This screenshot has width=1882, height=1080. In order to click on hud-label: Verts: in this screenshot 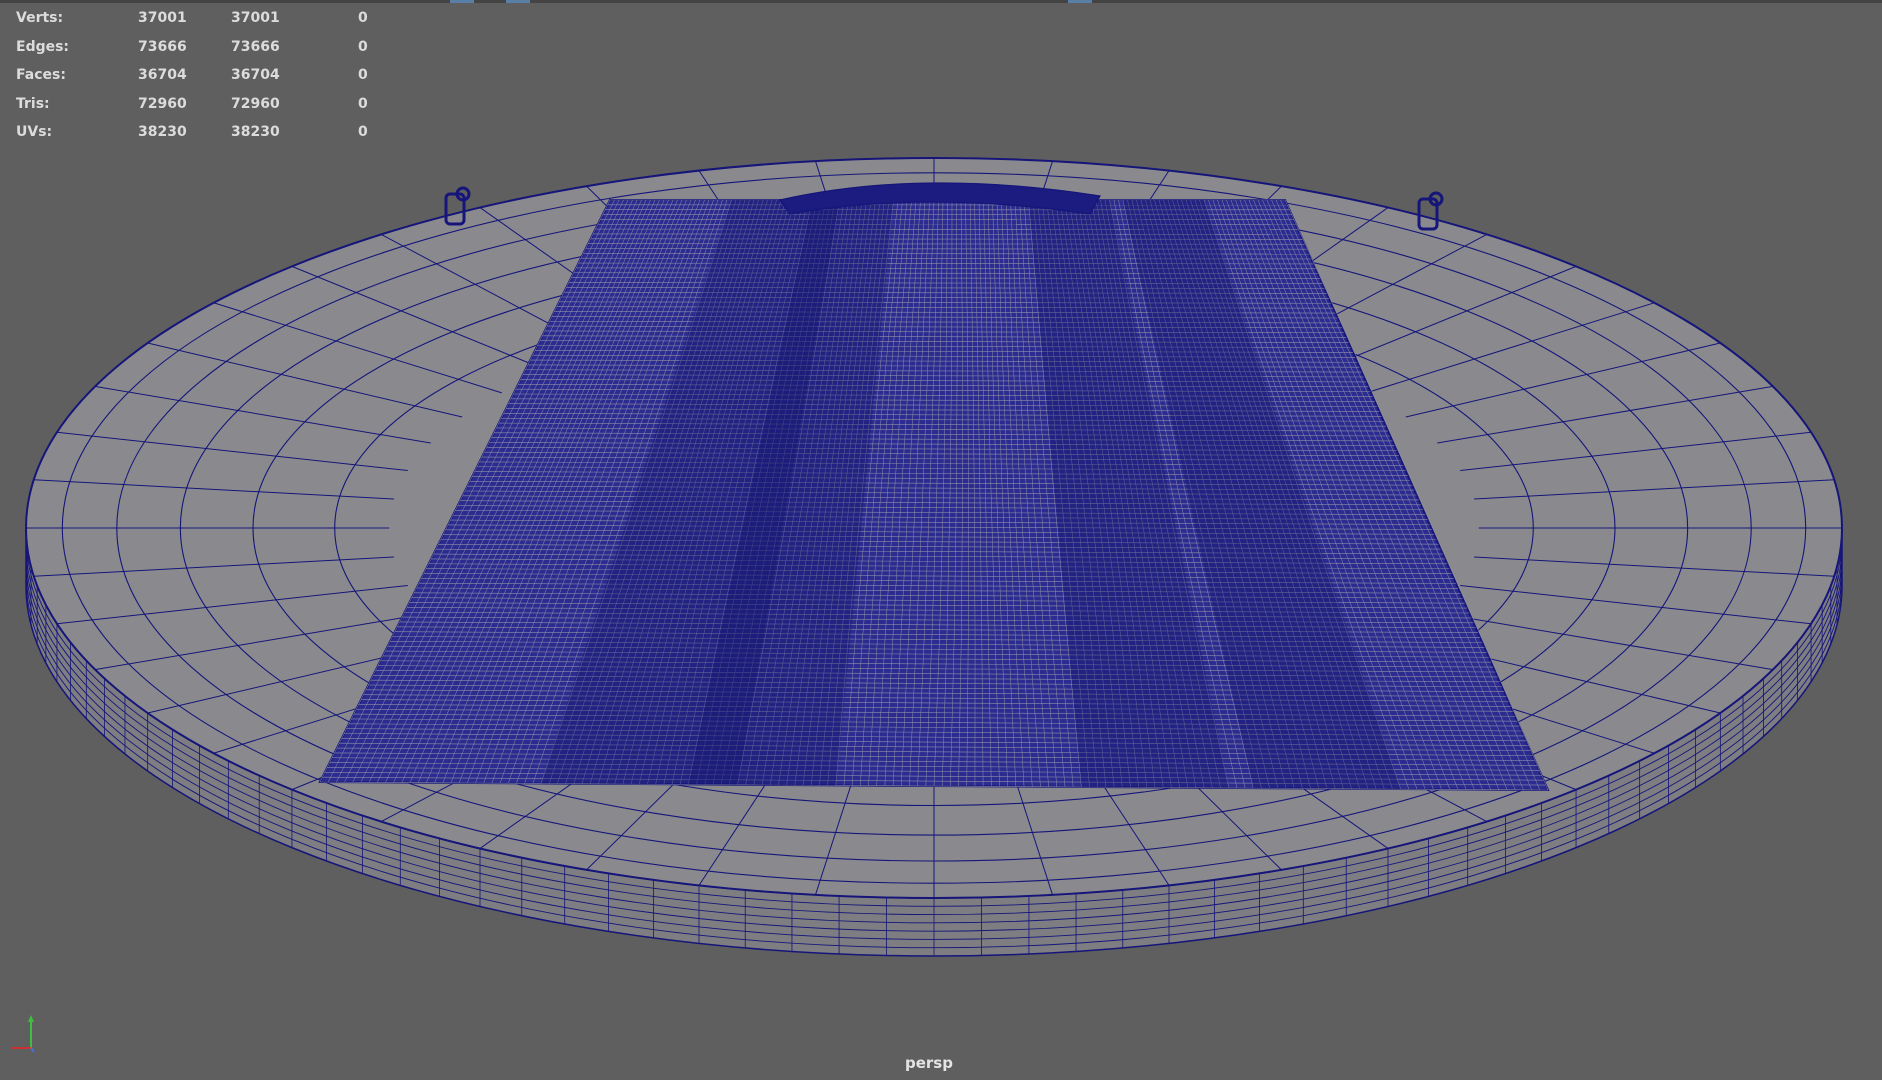, I will do `click(40, 18)`.